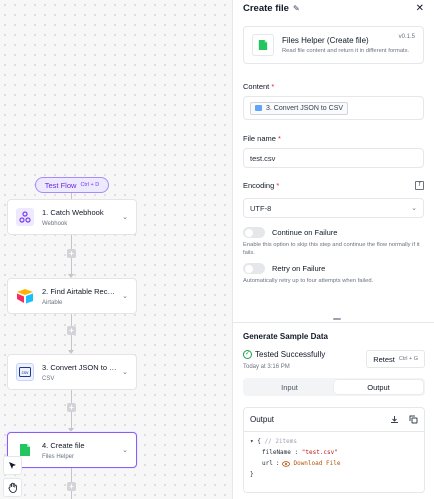 This screenshot has width=434, height=499. I want to click on svg-text: csv, so click(26, 372).